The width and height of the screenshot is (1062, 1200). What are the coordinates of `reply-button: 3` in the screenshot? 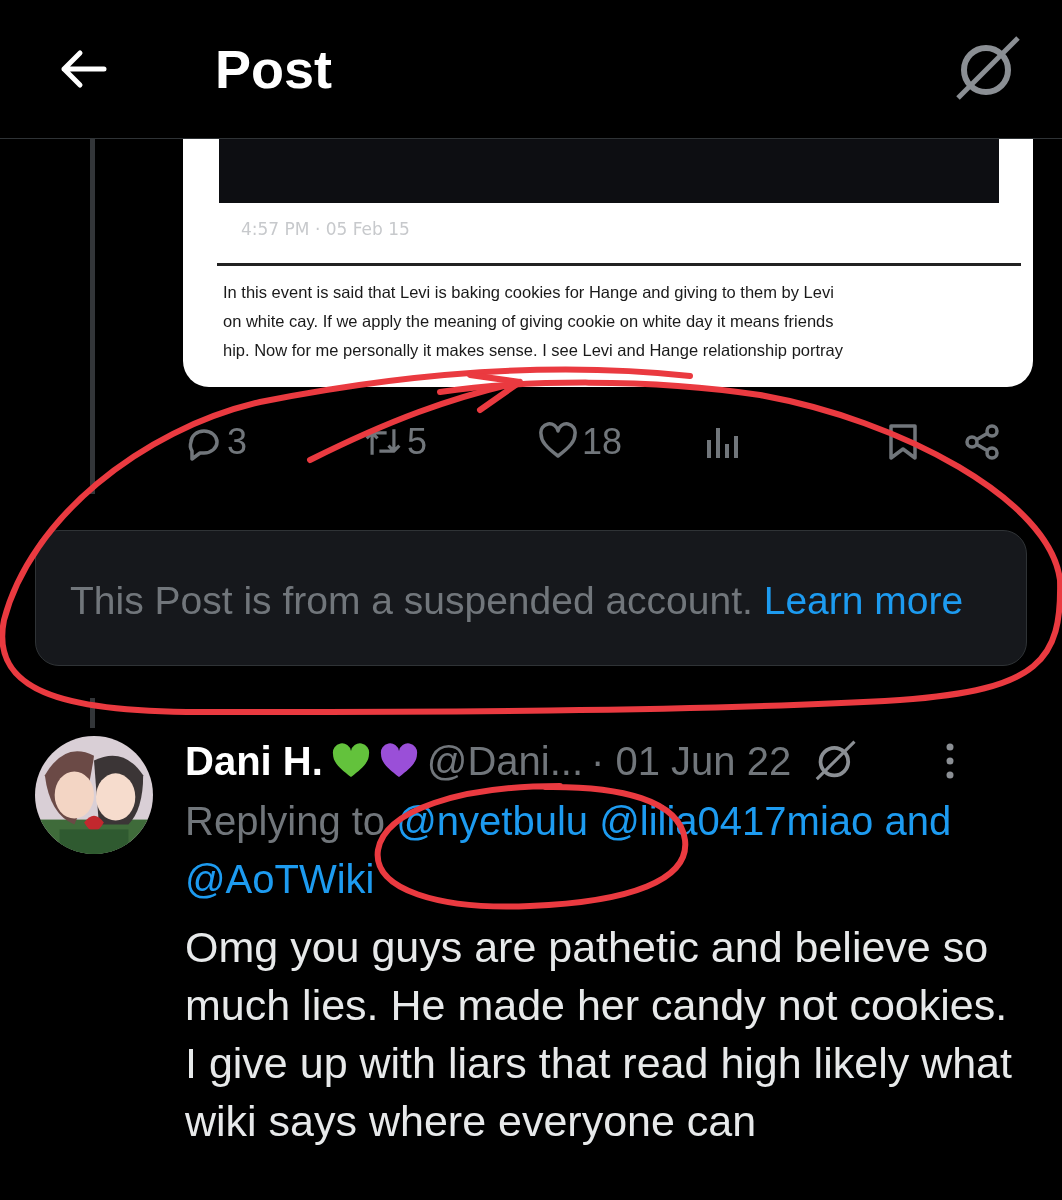 It's located at (273, 442).